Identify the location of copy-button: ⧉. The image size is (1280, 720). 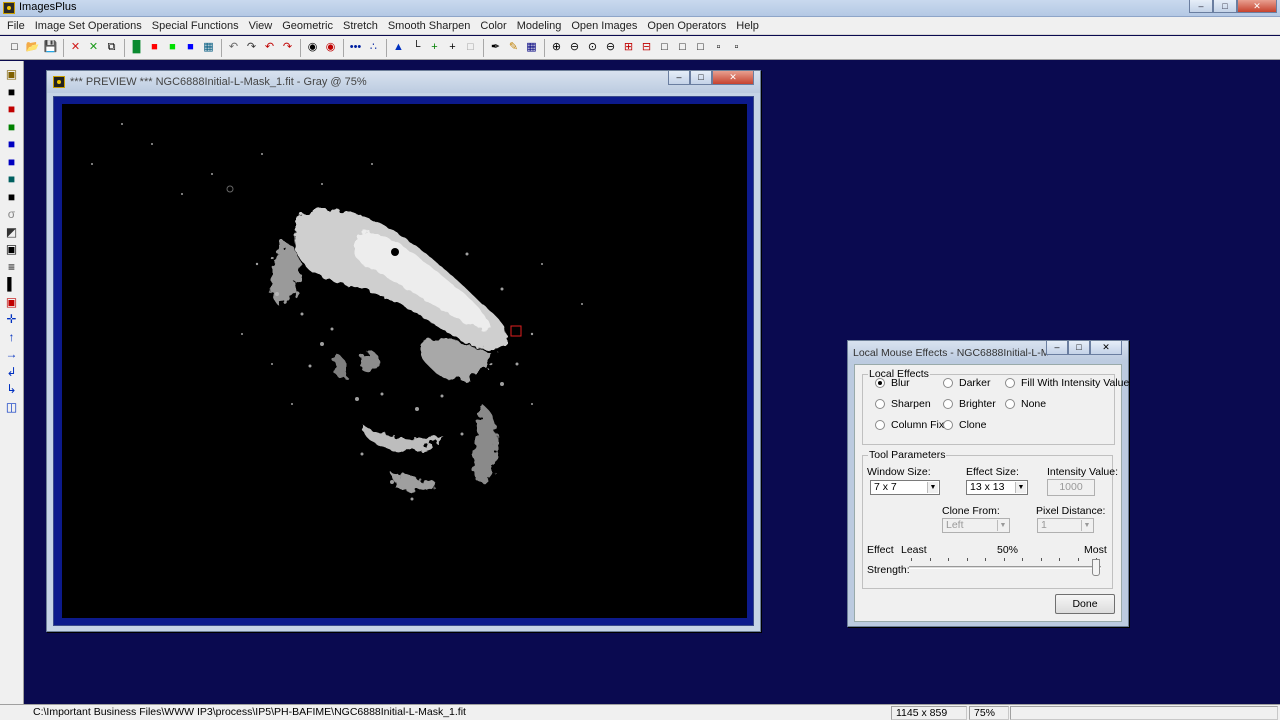
(111, 47).